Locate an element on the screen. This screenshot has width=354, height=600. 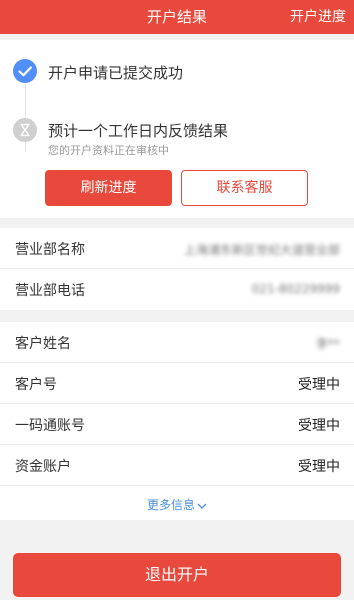
branch-phone-row: 营业部电话 021-80229999 is located at coordinates (177, 289).